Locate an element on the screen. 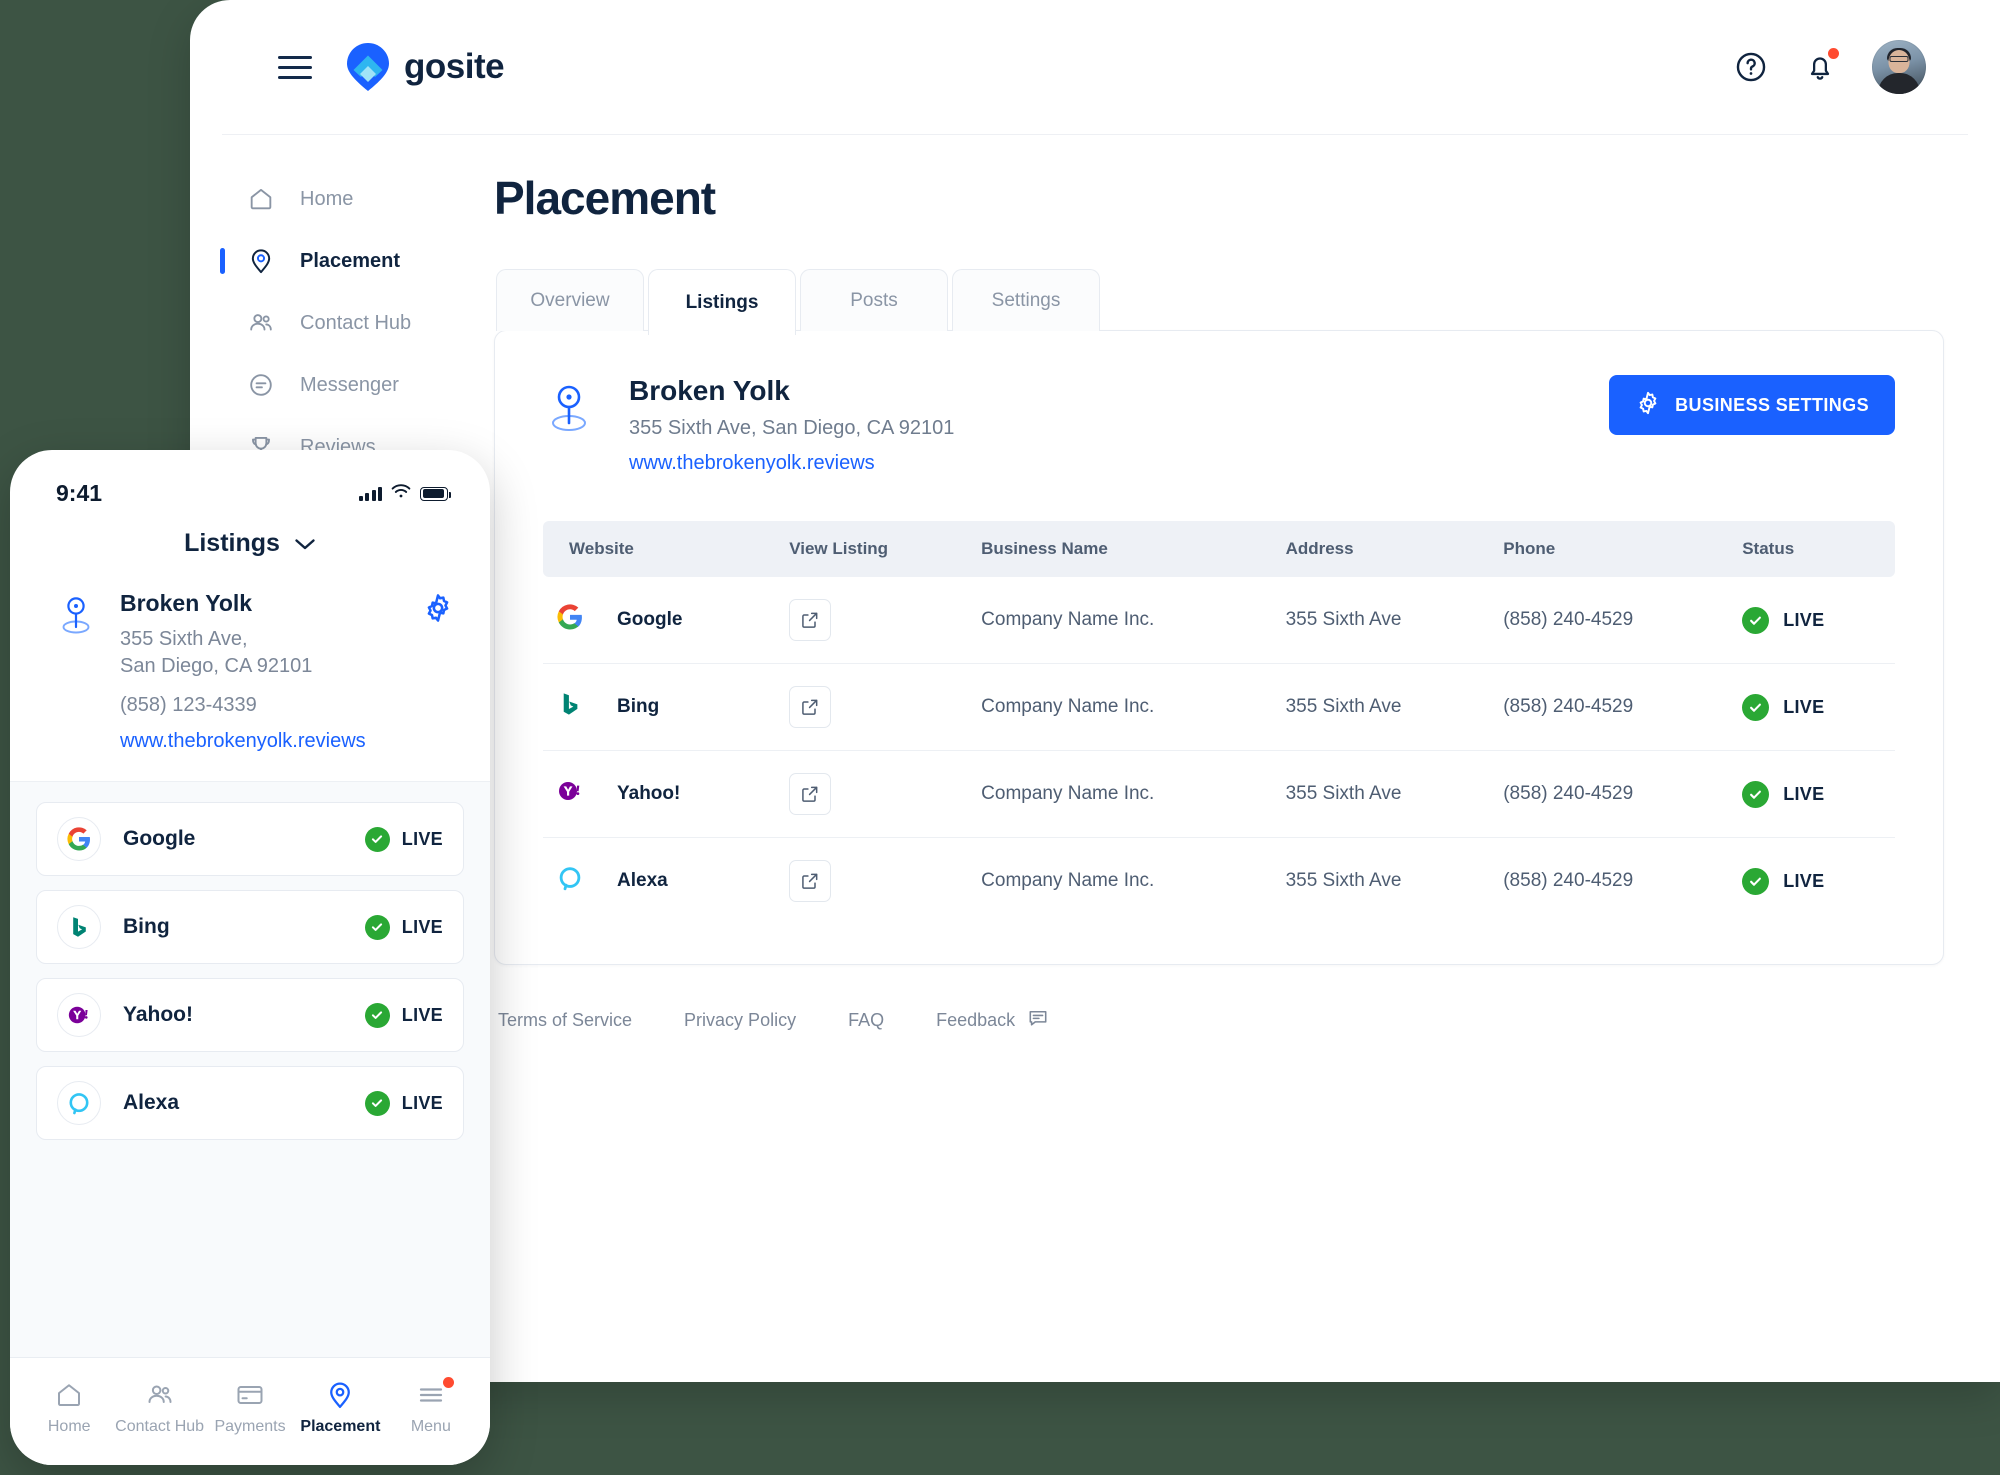 The width and height of the screenshot is (2000, 1475). cell-website: Bing is located at coordinates (659, 707).